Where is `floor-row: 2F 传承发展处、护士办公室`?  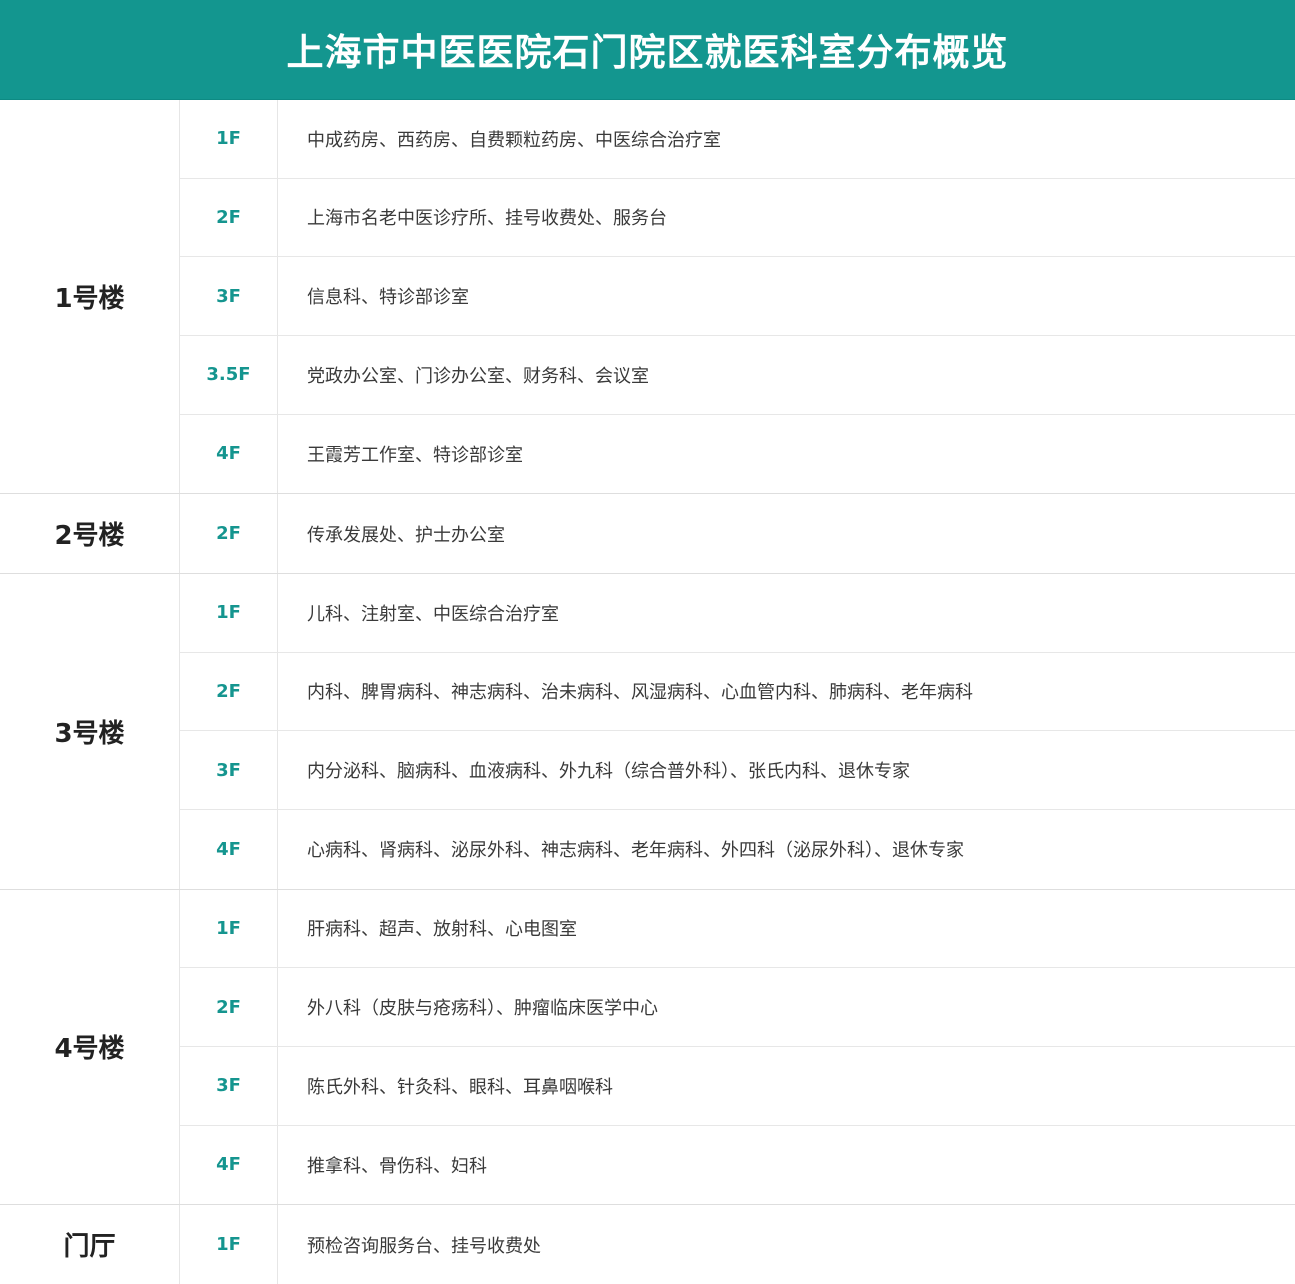 floor-row: 2F 传承发展处、护士办公室 is located at coordinates (737, 533).